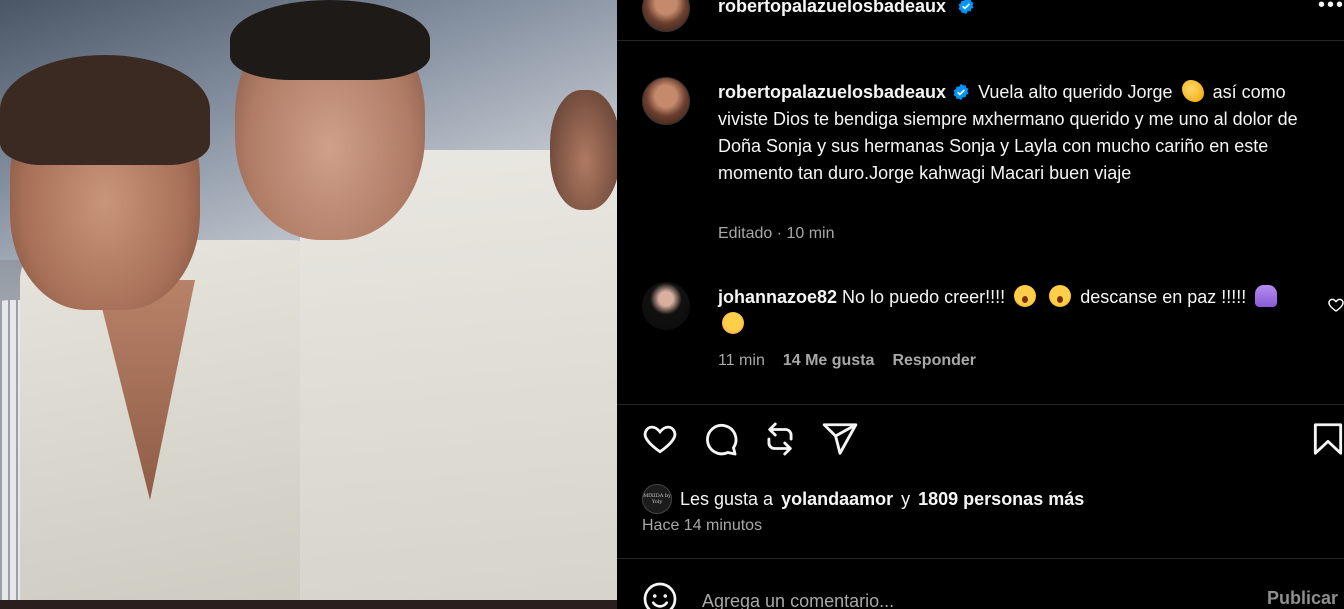 This screenshot has width=1344, height=609. What do you see at coordinates (832, 8) in the screenshot?
I see `author-username: robertopalazuelosbadeaux` at bounding box center [832, 8].